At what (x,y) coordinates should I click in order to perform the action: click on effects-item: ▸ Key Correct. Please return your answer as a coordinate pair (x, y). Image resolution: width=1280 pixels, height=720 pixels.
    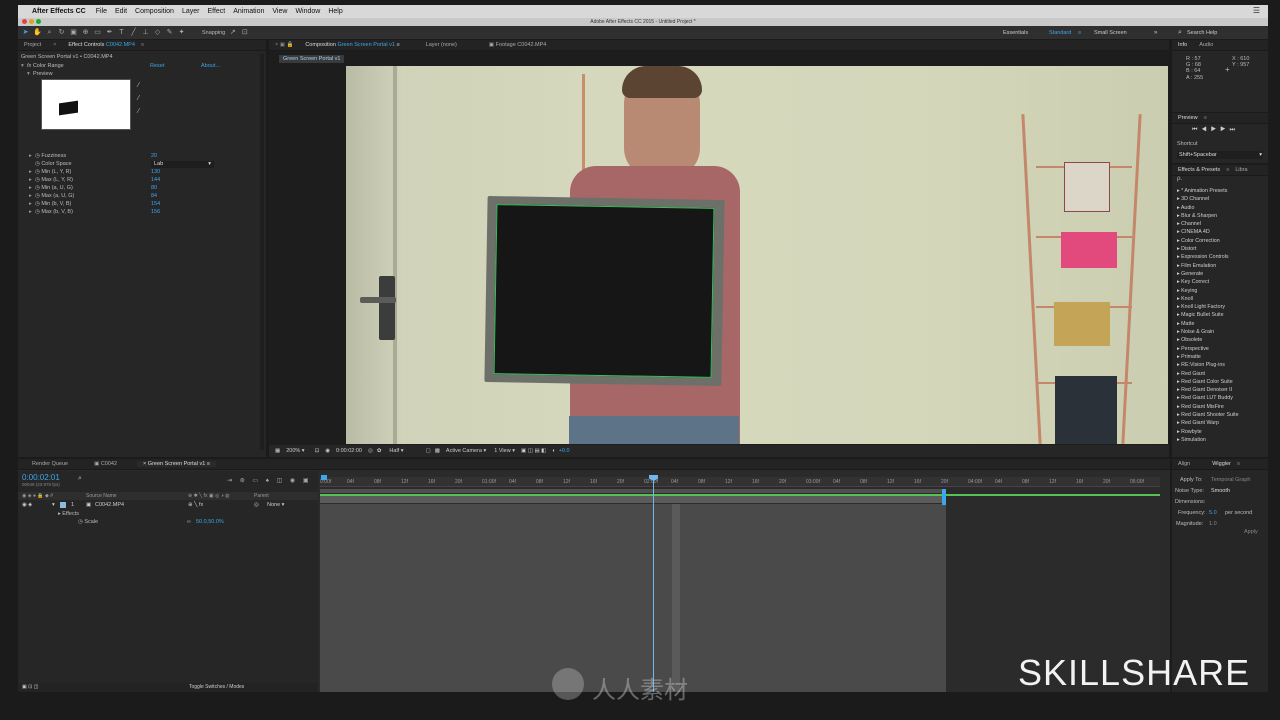
    Looking at the image, I should click on (1220, 282).